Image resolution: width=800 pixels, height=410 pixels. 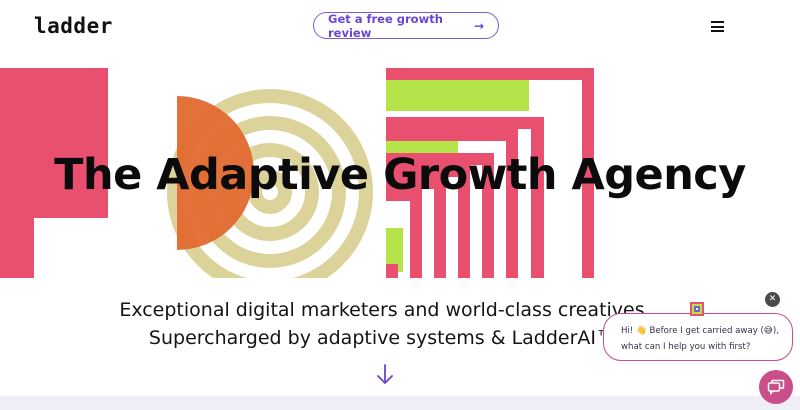 I want to click on hero-title: The Adaptive Growth Agency, so click(x=400, y=175).